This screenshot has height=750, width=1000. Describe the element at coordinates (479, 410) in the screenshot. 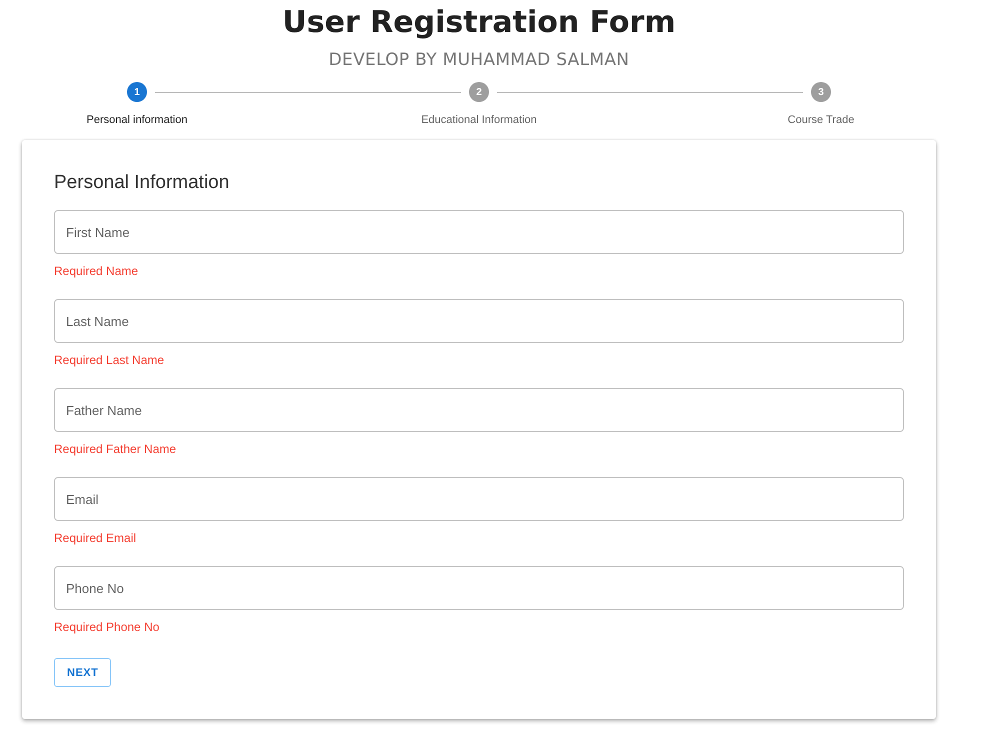

I see `input-field: Father Name` at that location.